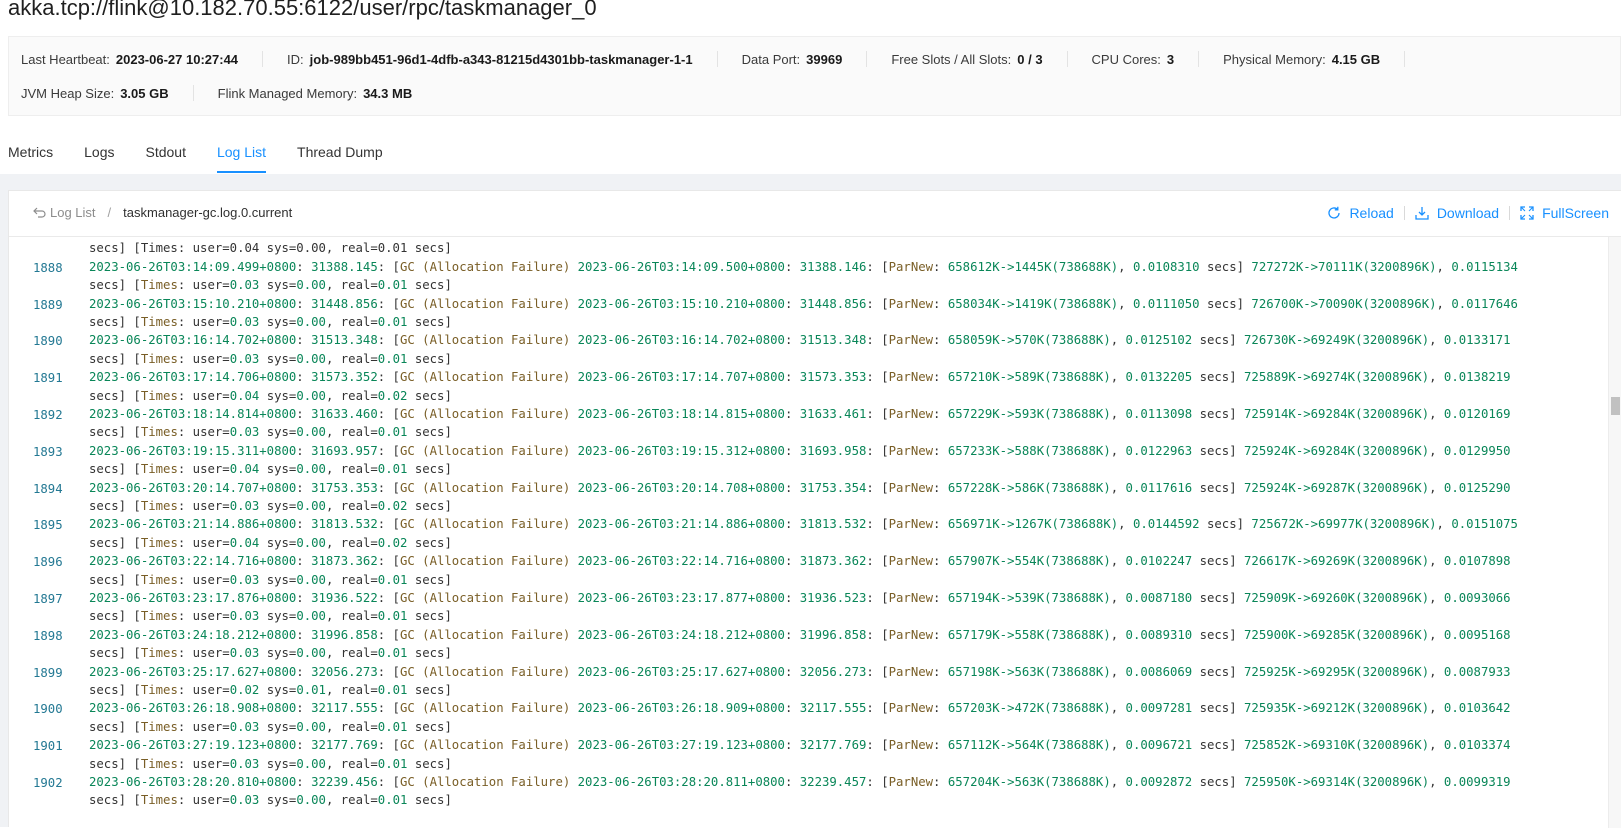 The image size is (1621, 828). Describe the element at coordinates (1029, 377) in the screenshot. I see `log-young-gen: 657210K->589K(738688K)` at that location.